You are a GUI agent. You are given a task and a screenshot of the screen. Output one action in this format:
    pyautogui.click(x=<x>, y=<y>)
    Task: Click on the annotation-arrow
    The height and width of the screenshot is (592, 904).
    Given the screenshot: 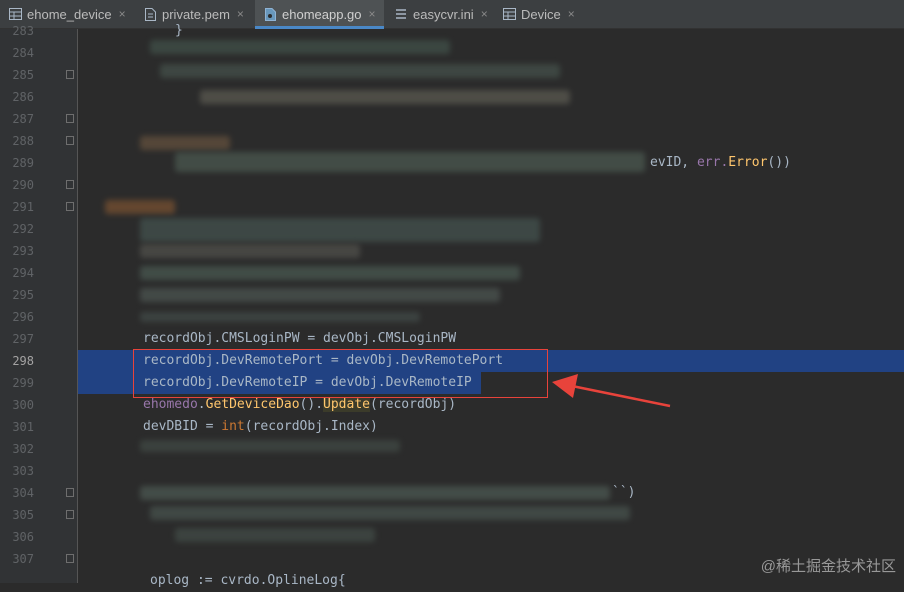 What is the action you would take?
    pyautogui.click(x=611, y=391)
    